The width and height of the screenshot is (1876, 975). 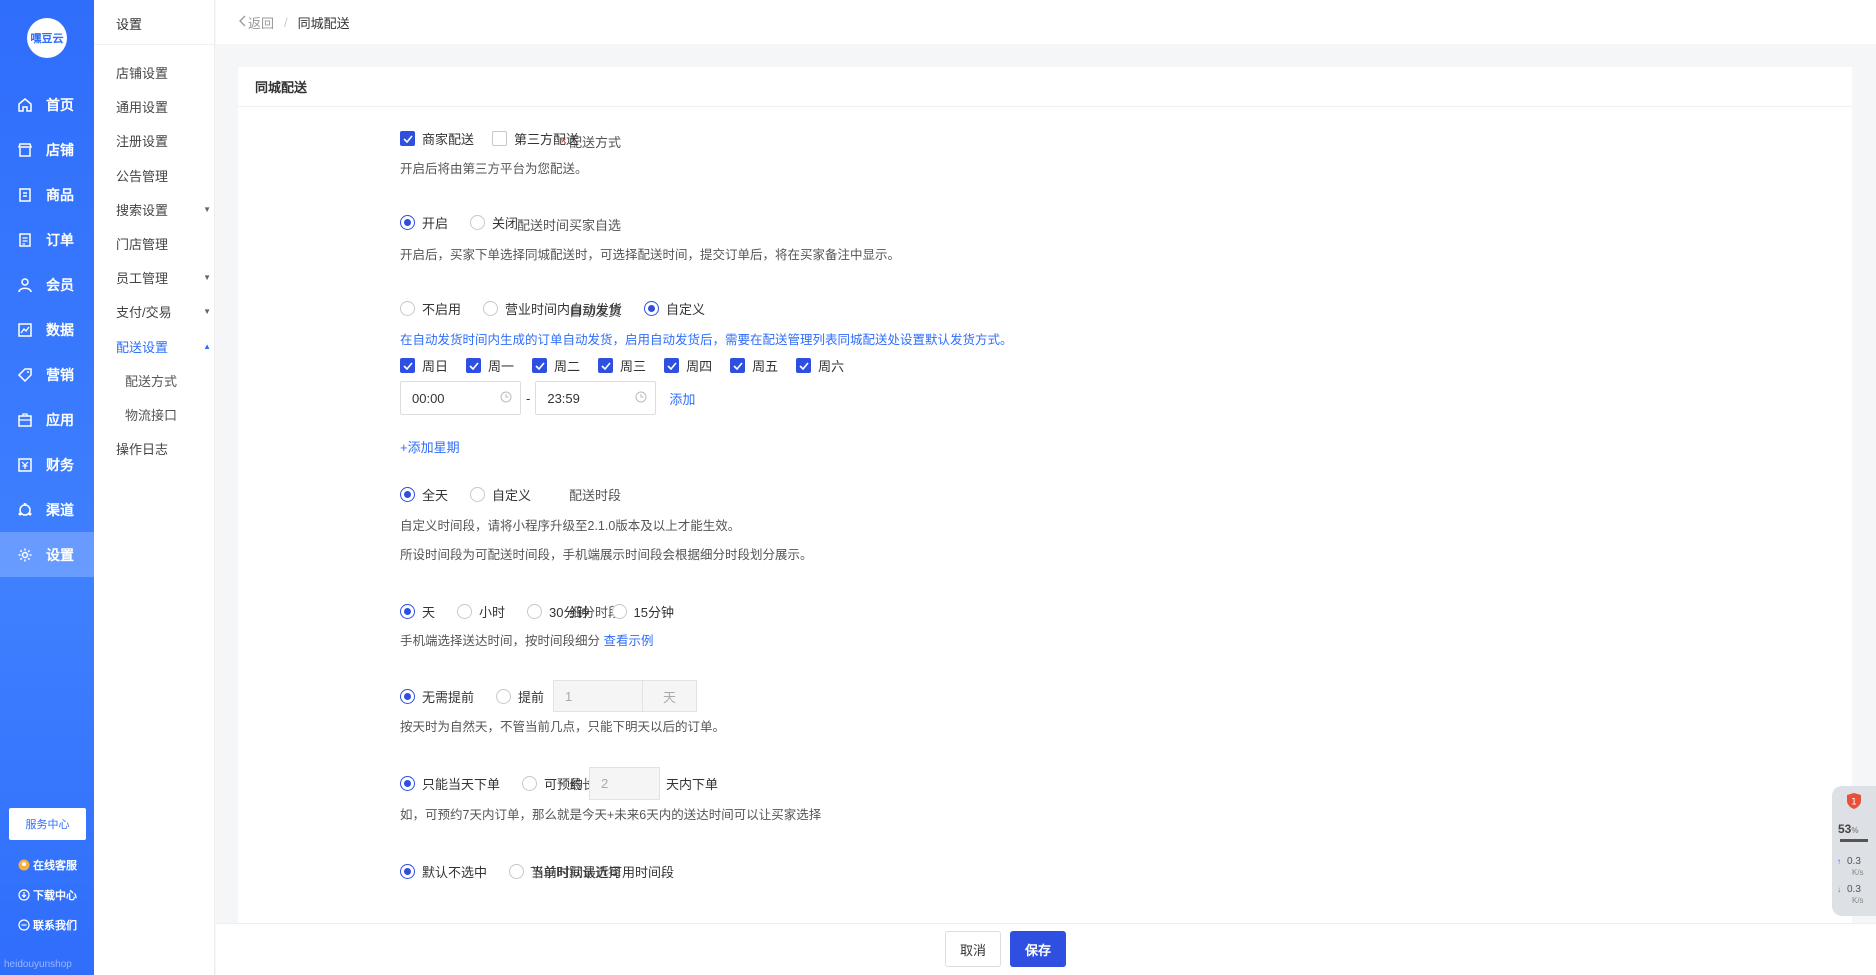 What do you see at coordinates (558, 611) in the screenshot?
I see `radio-subdivide-30min: 30分钟` at bounding box center [558, 611].